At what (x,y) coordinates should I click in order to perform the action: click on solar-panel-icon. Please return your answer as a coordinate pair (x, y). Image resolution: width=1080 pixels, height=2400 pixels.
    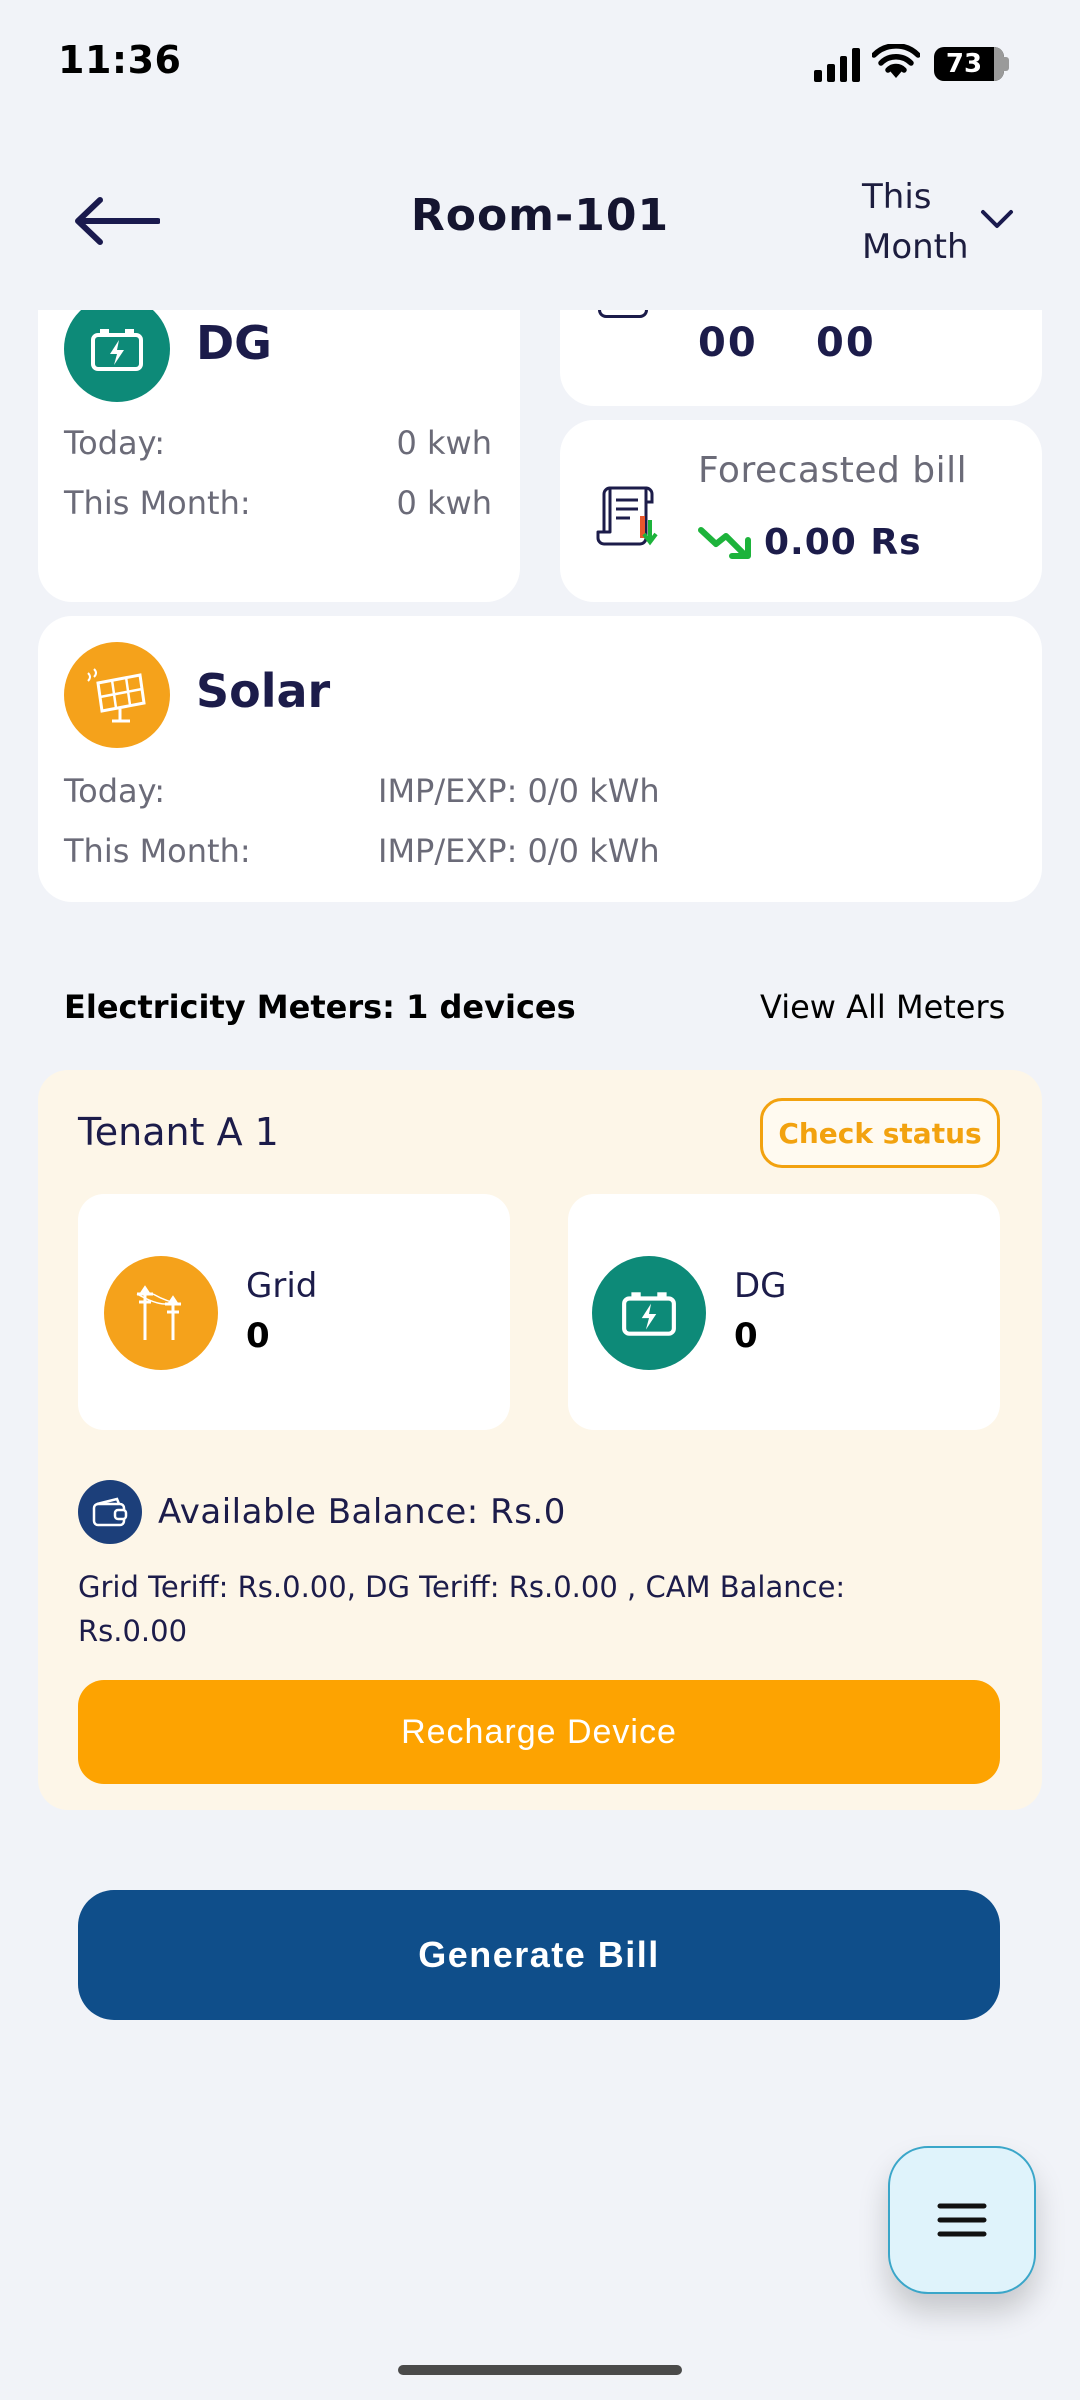
    Looking at the image, I should click on (116, 695).